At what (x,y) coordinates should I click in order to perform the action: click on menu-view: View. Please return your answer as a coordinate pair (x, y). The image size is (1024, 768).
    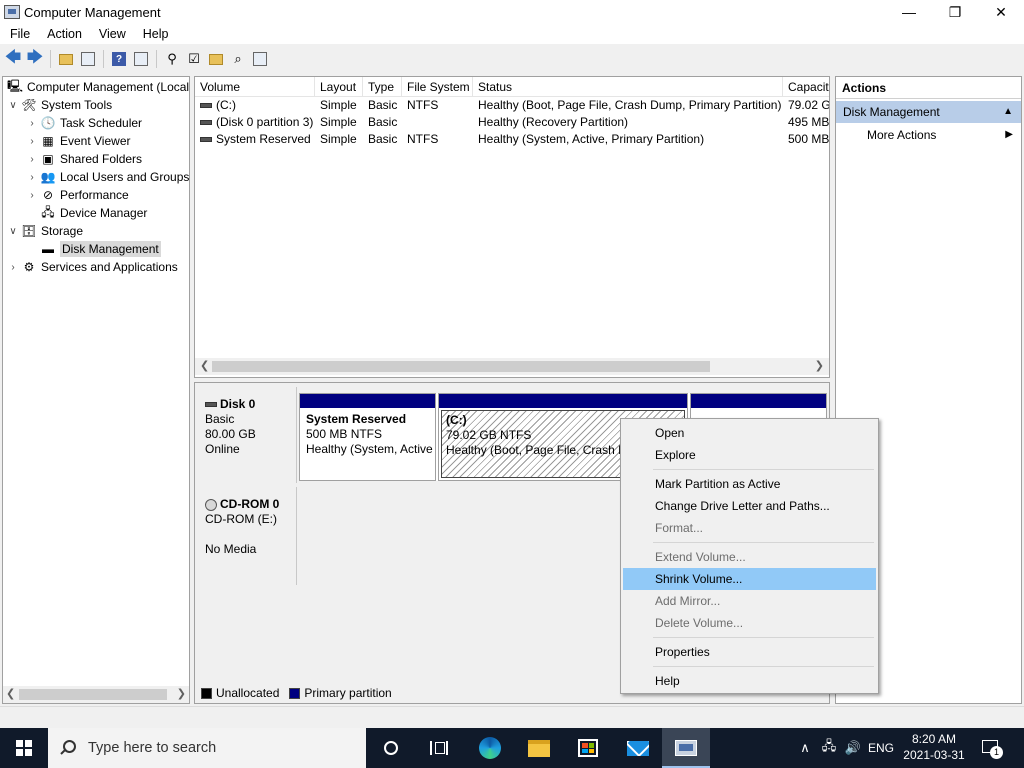
    Looking at the image, I should click on (111, 34).